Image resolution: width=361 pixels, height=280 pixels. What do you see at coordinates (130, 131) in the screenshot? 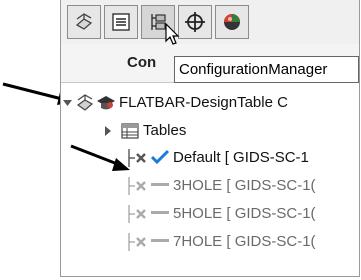
I see `tables-icon` at bounding box center [130, 131].